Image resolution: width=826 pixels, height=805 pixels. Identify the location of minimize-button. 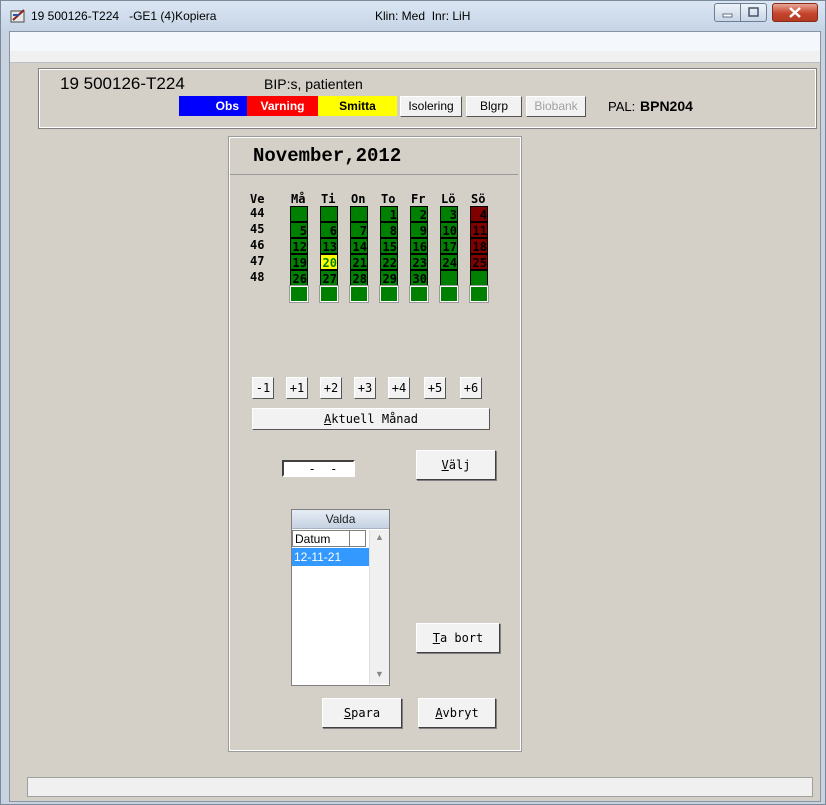
(727, 12).